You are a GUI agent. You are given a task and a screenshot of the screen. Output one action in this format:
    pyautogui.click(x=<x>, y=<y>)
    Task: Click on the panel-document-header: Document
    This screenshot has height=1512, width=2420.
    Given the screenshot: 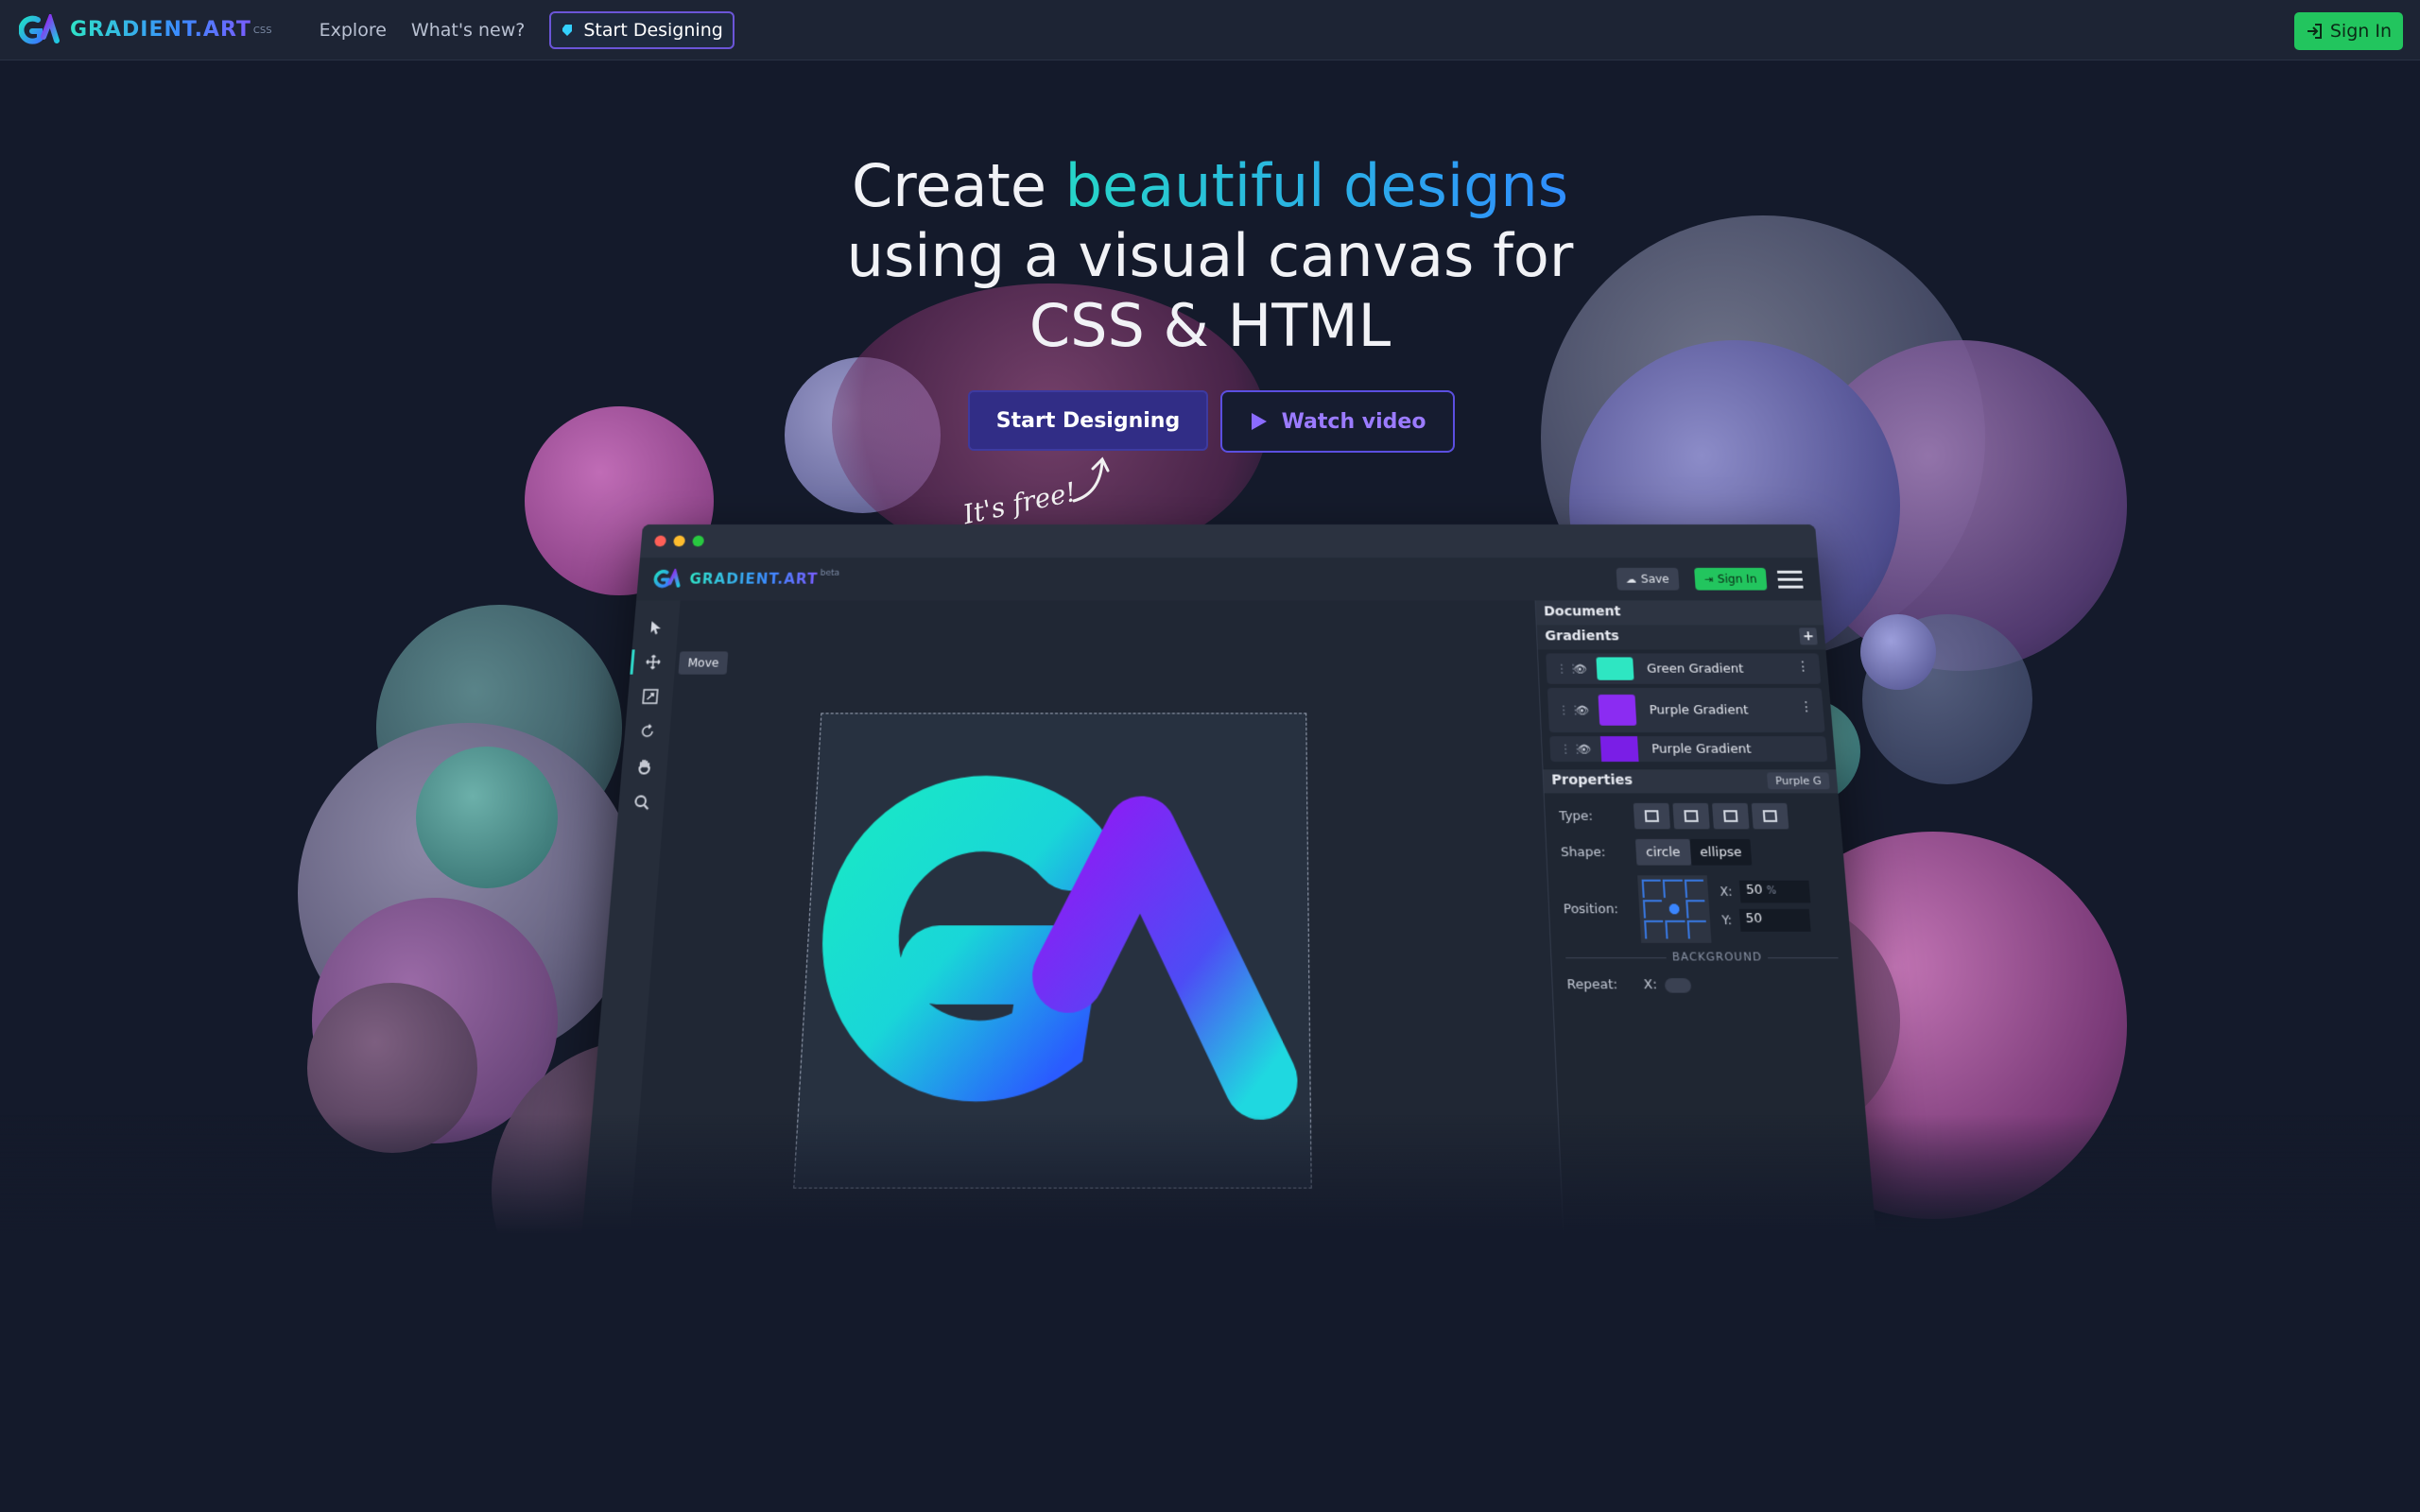 What is the action you would take?
    pyautogui.click(x=1680, y=613)
    